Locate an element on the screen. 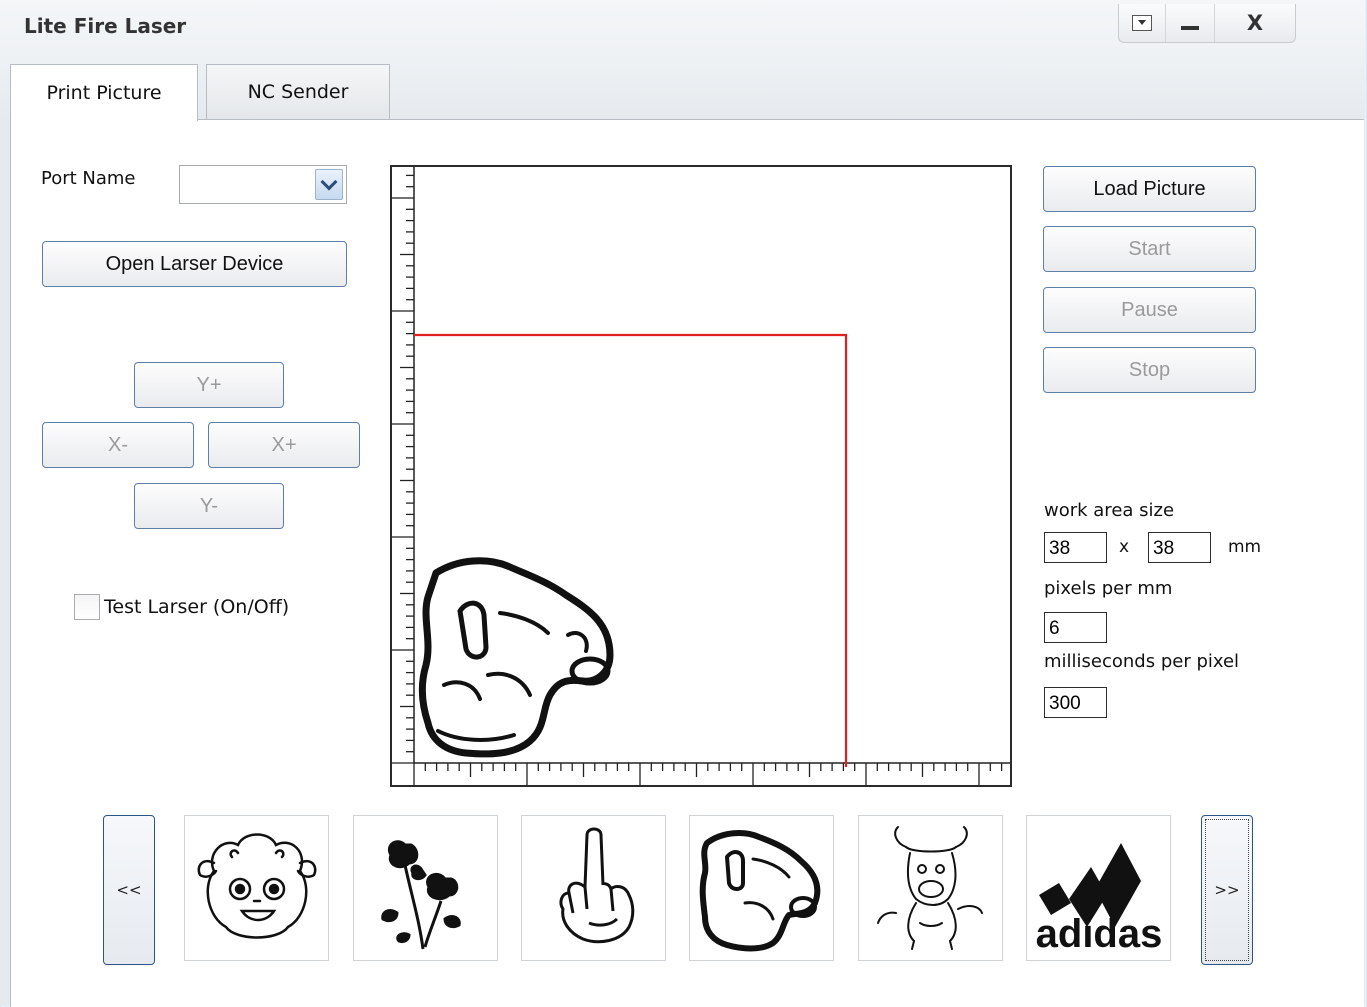  pixels-per-mm-input is located at coordinates (1075, 627).